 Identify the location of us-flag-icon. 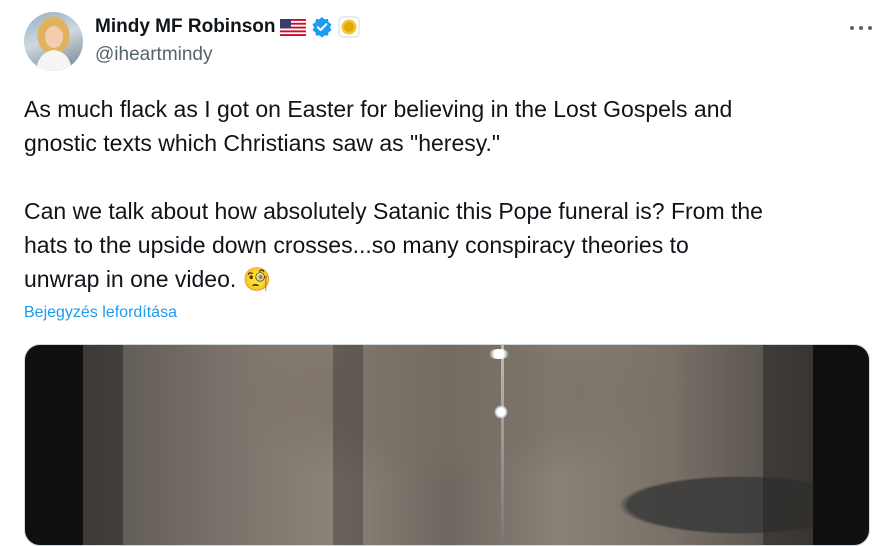
(293, 27).